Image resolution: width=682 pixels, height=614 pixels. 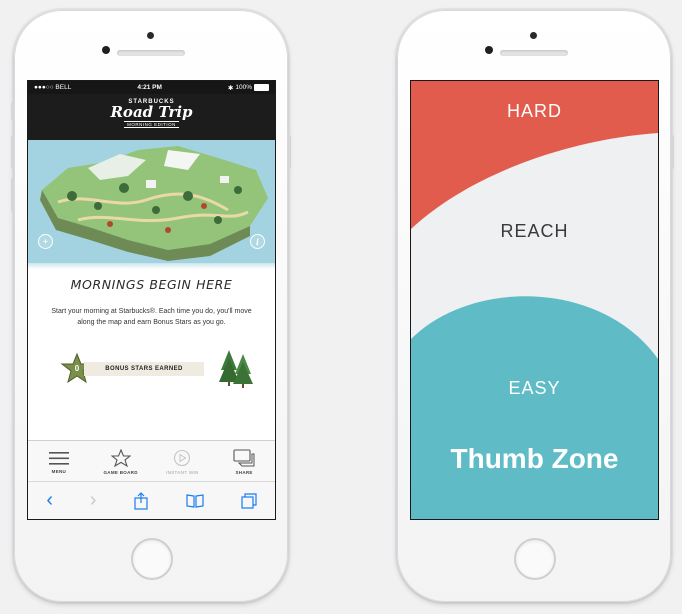 What do you see at coordinates (58, 458) in the screenshot?
I see `menu-icon` at bounding box center [58, 458].